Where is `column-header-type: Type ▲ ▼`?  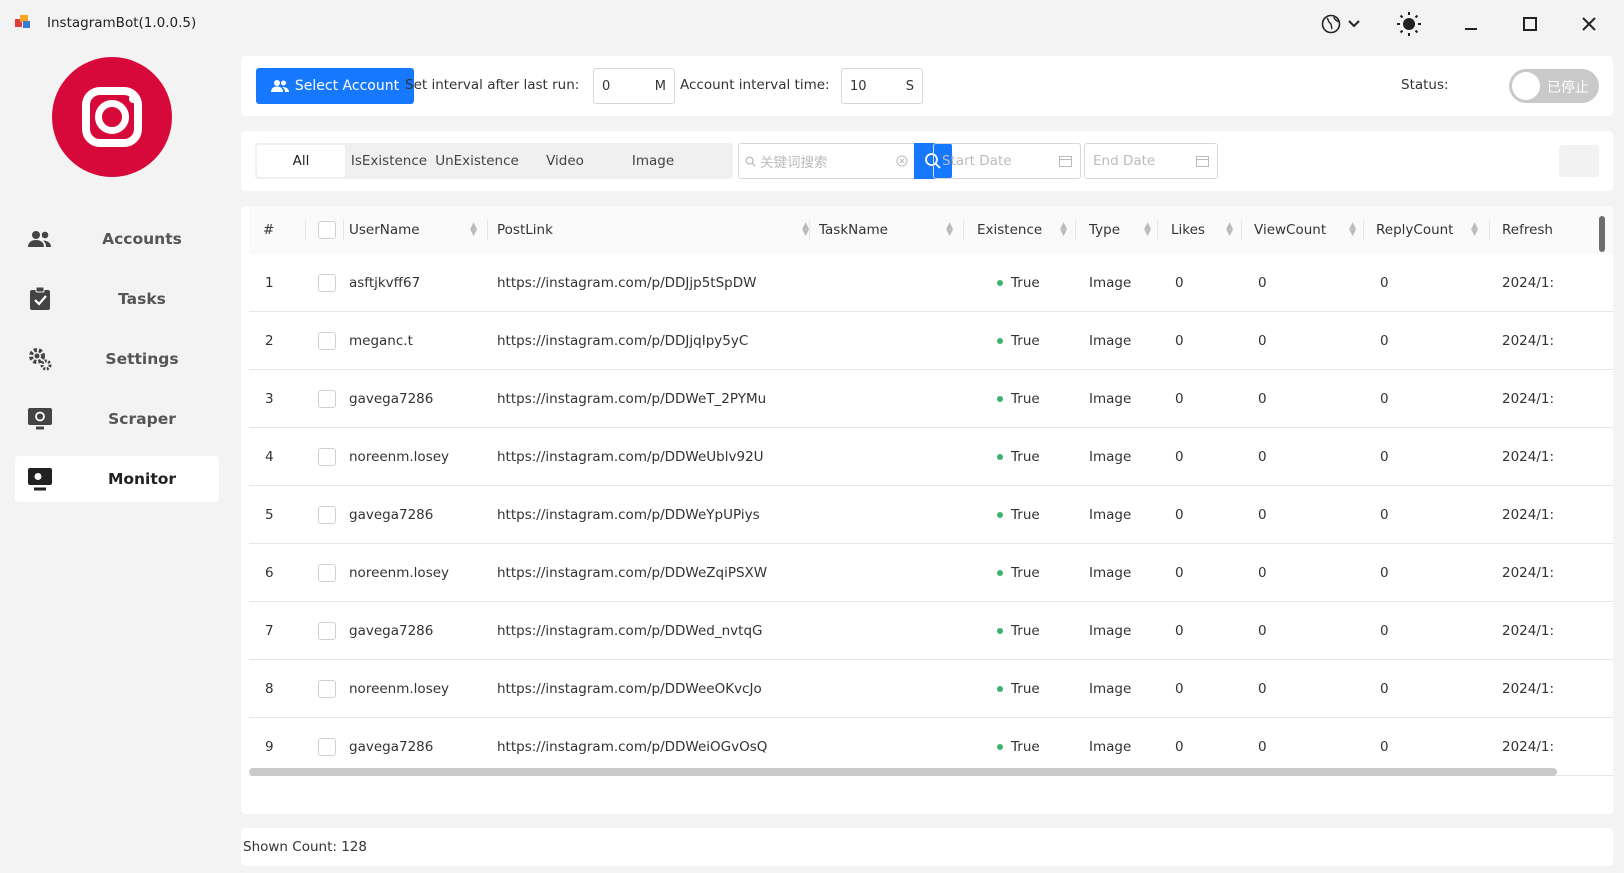
column-header-type: Type ▲ ▼ is located at coordinates (1124, 230).